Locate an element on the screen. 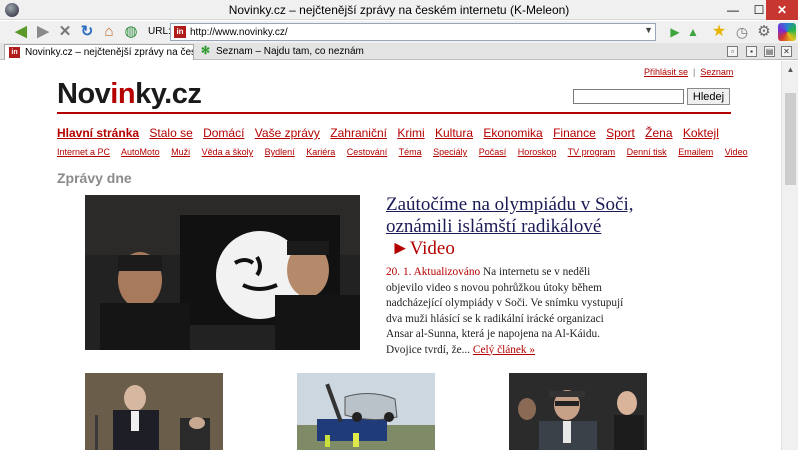 The width and height of the screenshot is (798, 450). vertical-scrollbar: ▲ is located at coordinates (789, 255).